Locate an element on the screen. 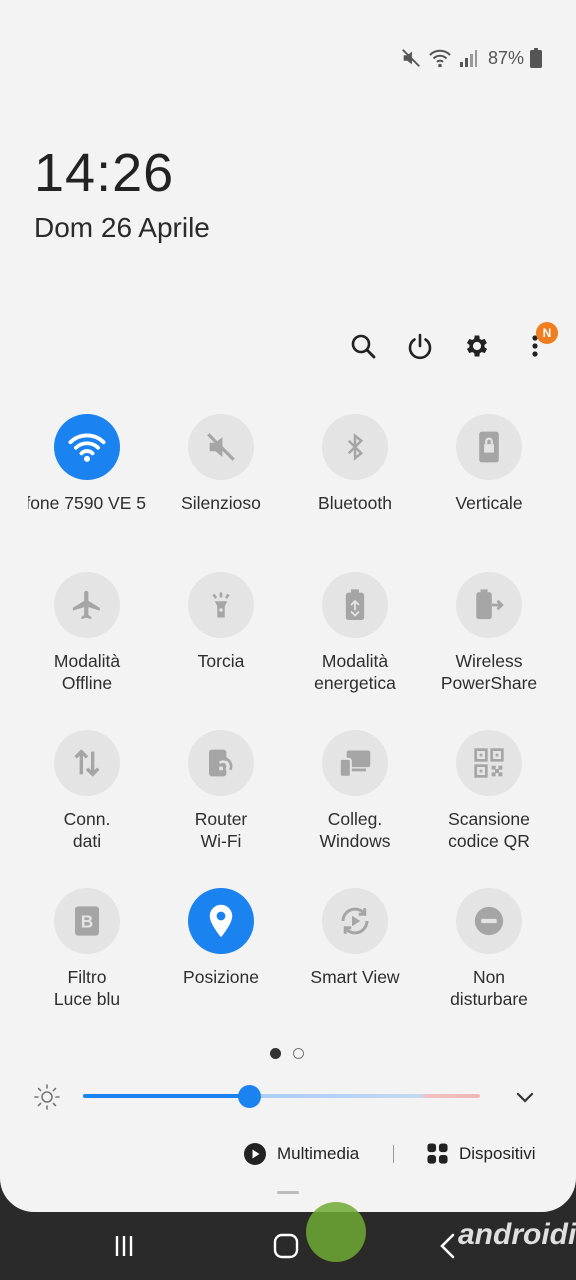 The height and width of the screenshot is (1280, 576). home-button is located at coordinates (286, 1246).